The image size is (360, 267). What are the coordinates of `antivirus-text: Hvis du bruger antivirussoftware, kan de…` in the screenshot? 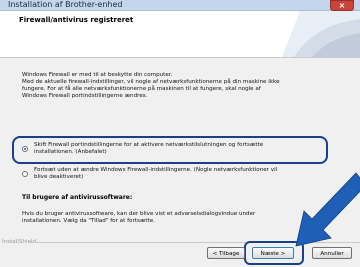 It's located at (138, 218).